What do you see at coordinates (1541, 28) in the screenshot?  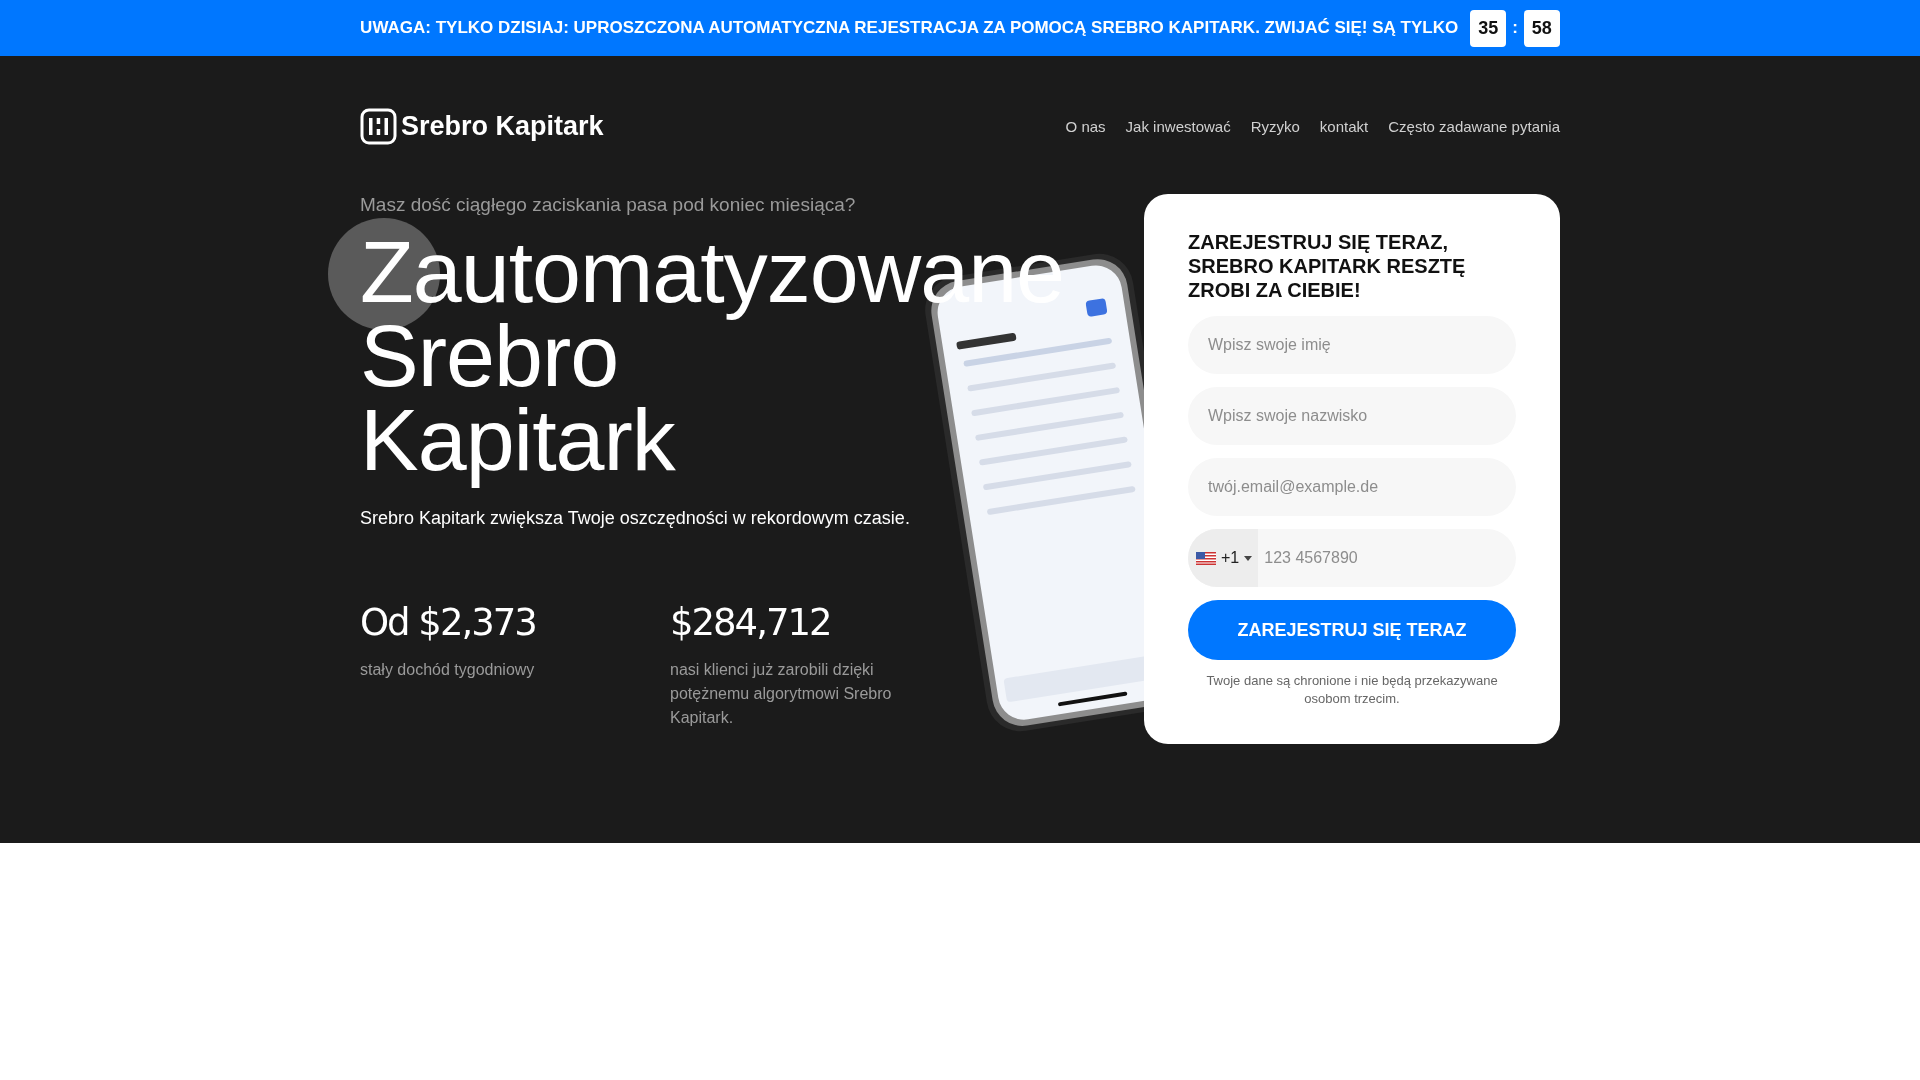 I see `countdown-digit: 58` at bounding box center [1541, 28].